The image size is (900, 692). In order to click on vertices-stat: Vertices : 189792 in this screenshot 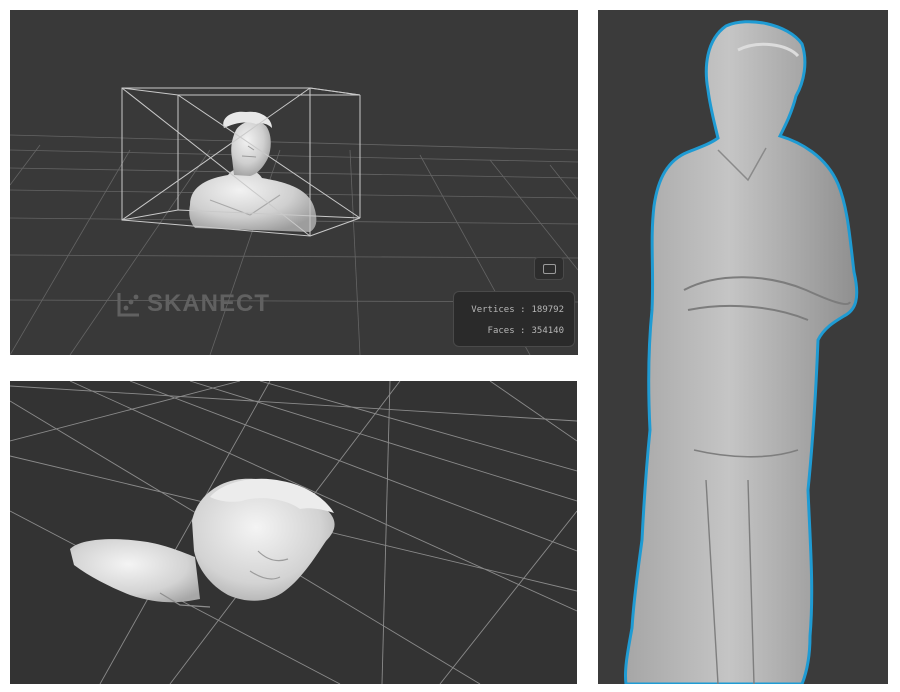, I will do `click(517, 310)`.